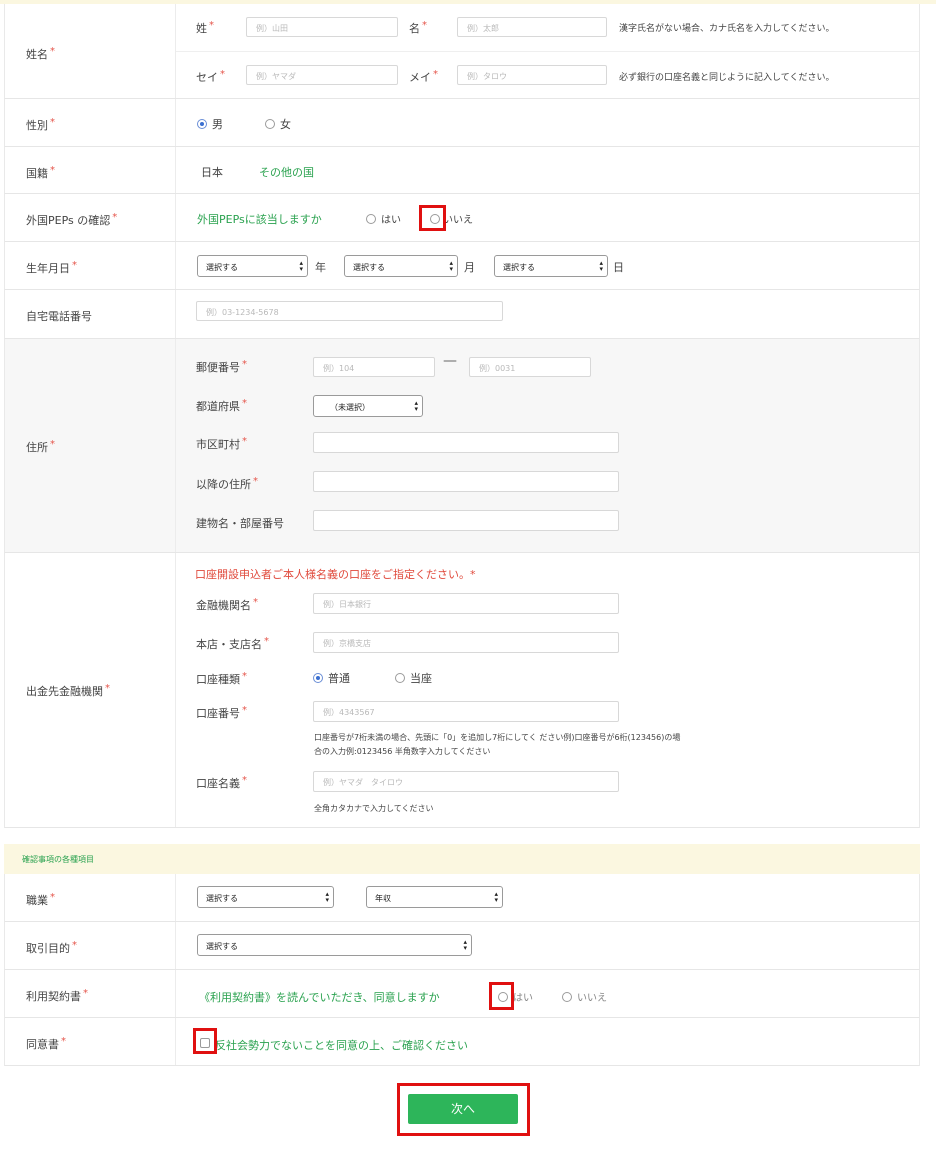 The height and width of the screenshot is (1163, 936). What do you see at coordinates (530, 367) in the screenshot?
I see `zip2-input: 例）0031` at bounding box center [530, 367].